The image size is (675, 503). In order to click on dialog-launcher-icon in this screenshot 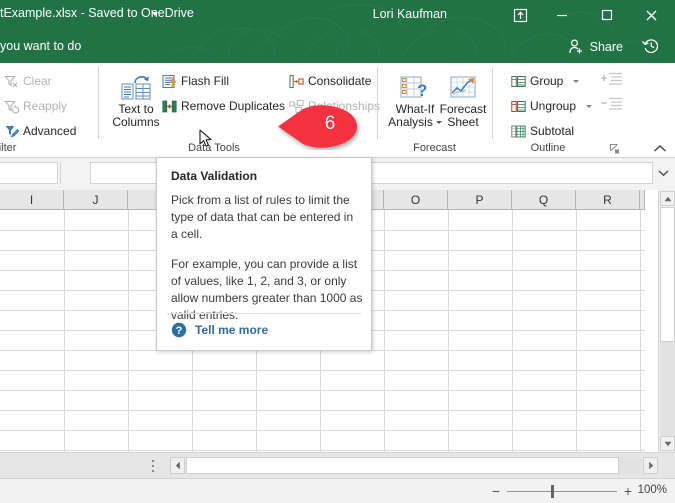, I will do `click(614, 149)`.